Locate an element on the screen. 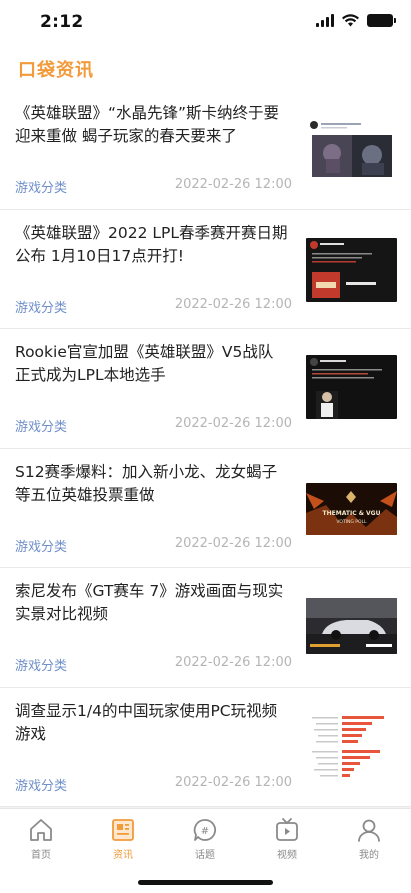  home-icon is located at coordinates (41, 830).